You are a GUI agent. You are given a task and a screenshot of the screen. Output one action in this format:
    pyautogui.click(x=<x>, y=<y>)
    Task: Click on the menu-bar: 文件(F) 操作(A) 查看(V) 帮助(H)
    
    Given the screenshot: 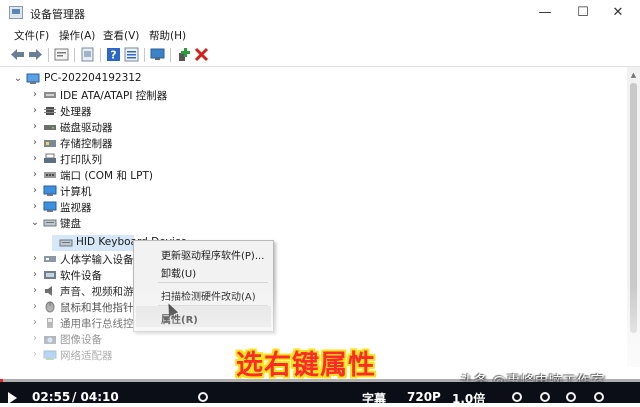 What is the action you would take?
    pyautogui.click(x=320, y=35)
    